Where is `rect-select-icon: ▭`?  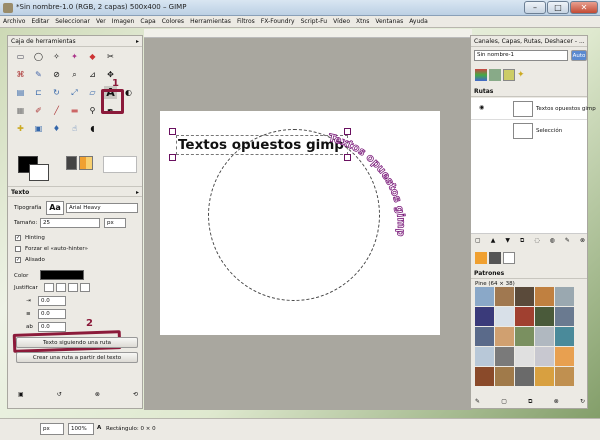 rect-select-icon: ▭ is located at coordinates (20, 56).